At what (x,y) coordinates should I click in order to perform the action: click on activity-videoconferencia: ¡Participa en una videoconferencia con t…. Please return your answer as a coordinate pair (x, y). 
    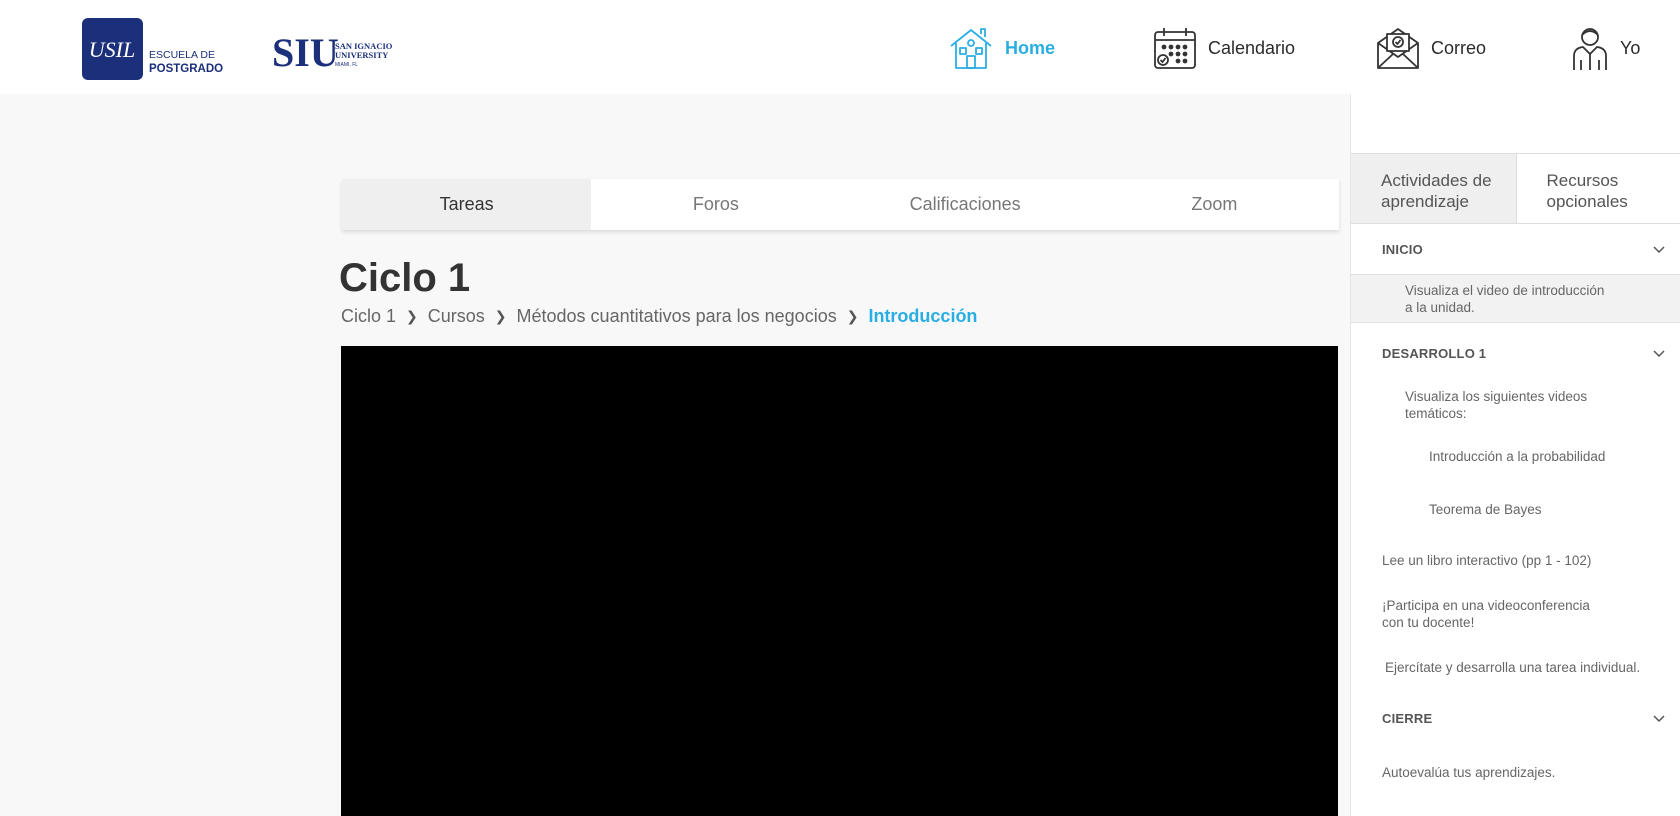
    Looking at the image, I should click on (1486, 614).